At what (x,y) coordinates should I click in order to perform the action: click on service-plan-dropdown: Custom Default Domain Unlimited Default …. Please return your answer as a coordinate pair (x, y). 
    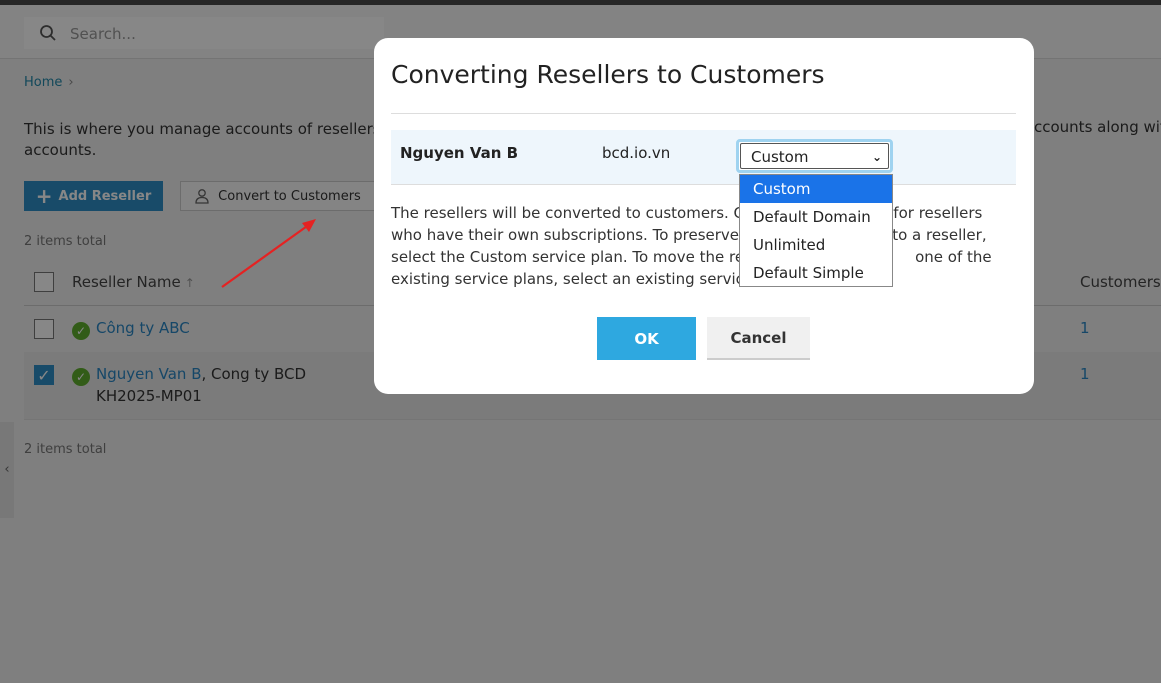
    Looking at the image, I should click on (816, 230).